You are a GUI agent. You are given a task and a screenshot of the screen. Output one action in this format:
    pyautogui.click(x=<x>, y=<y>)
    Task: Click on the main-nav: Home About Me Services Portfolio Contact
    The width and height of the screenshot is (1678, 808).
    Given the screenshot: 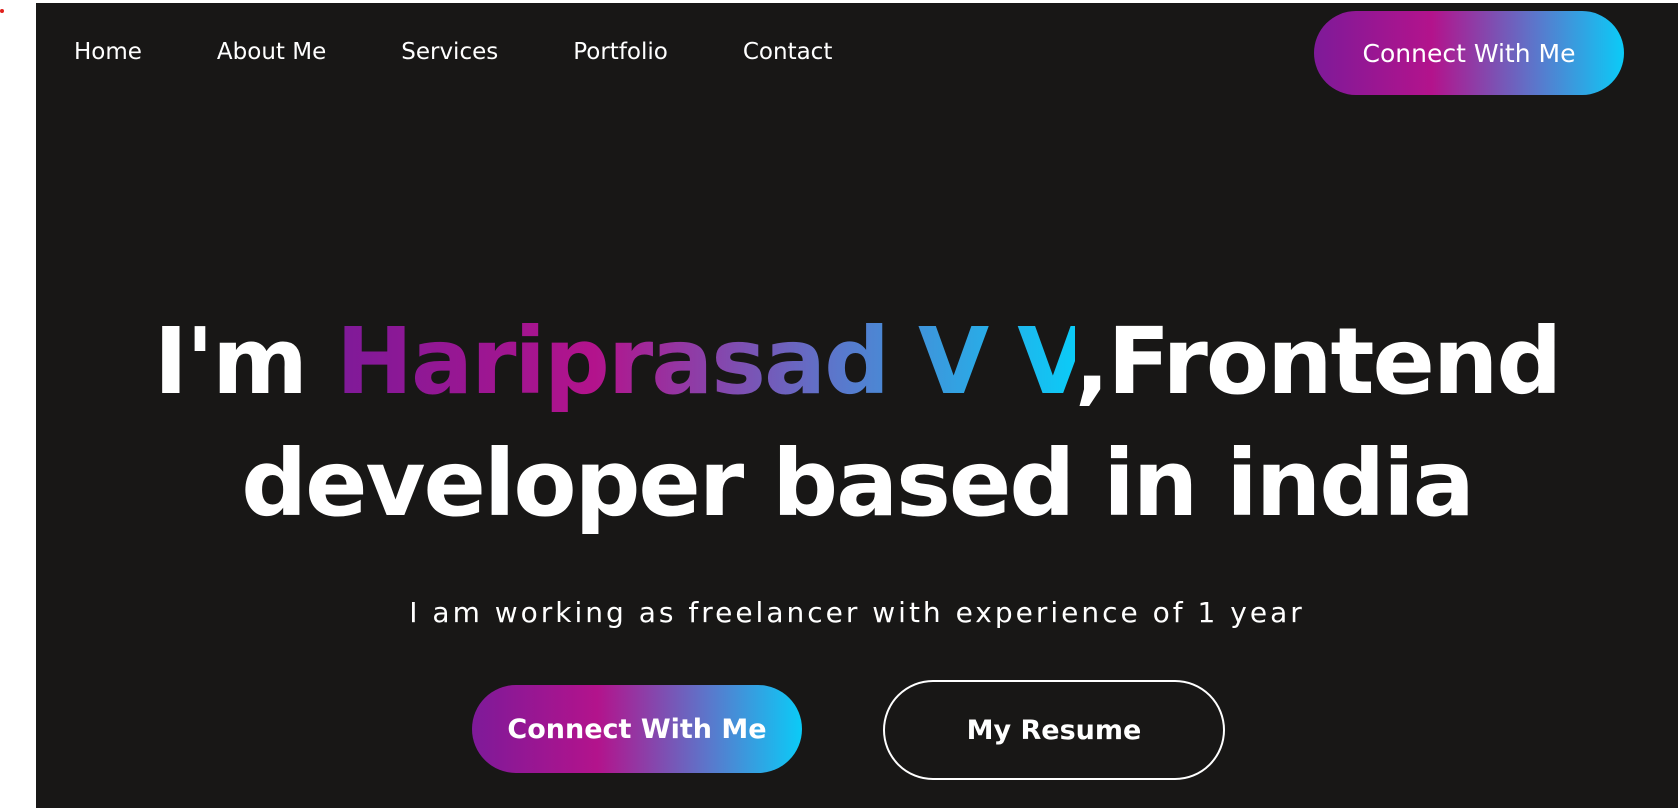 What is the action you would take?
    pyautogui.click(x=490, y=52)
    